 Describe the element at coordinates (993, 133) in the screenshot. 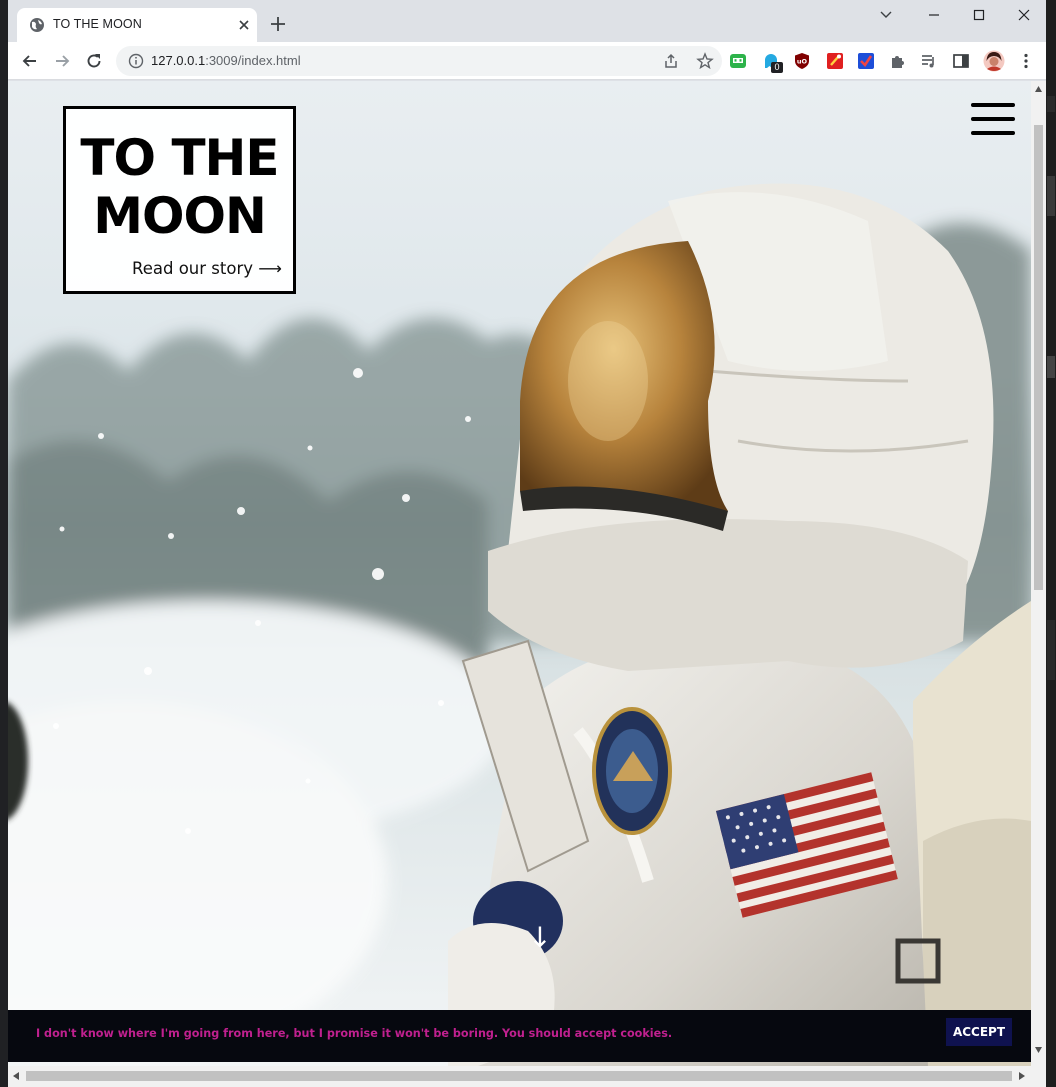

I see `hamburger-bar-bottom` at that location.